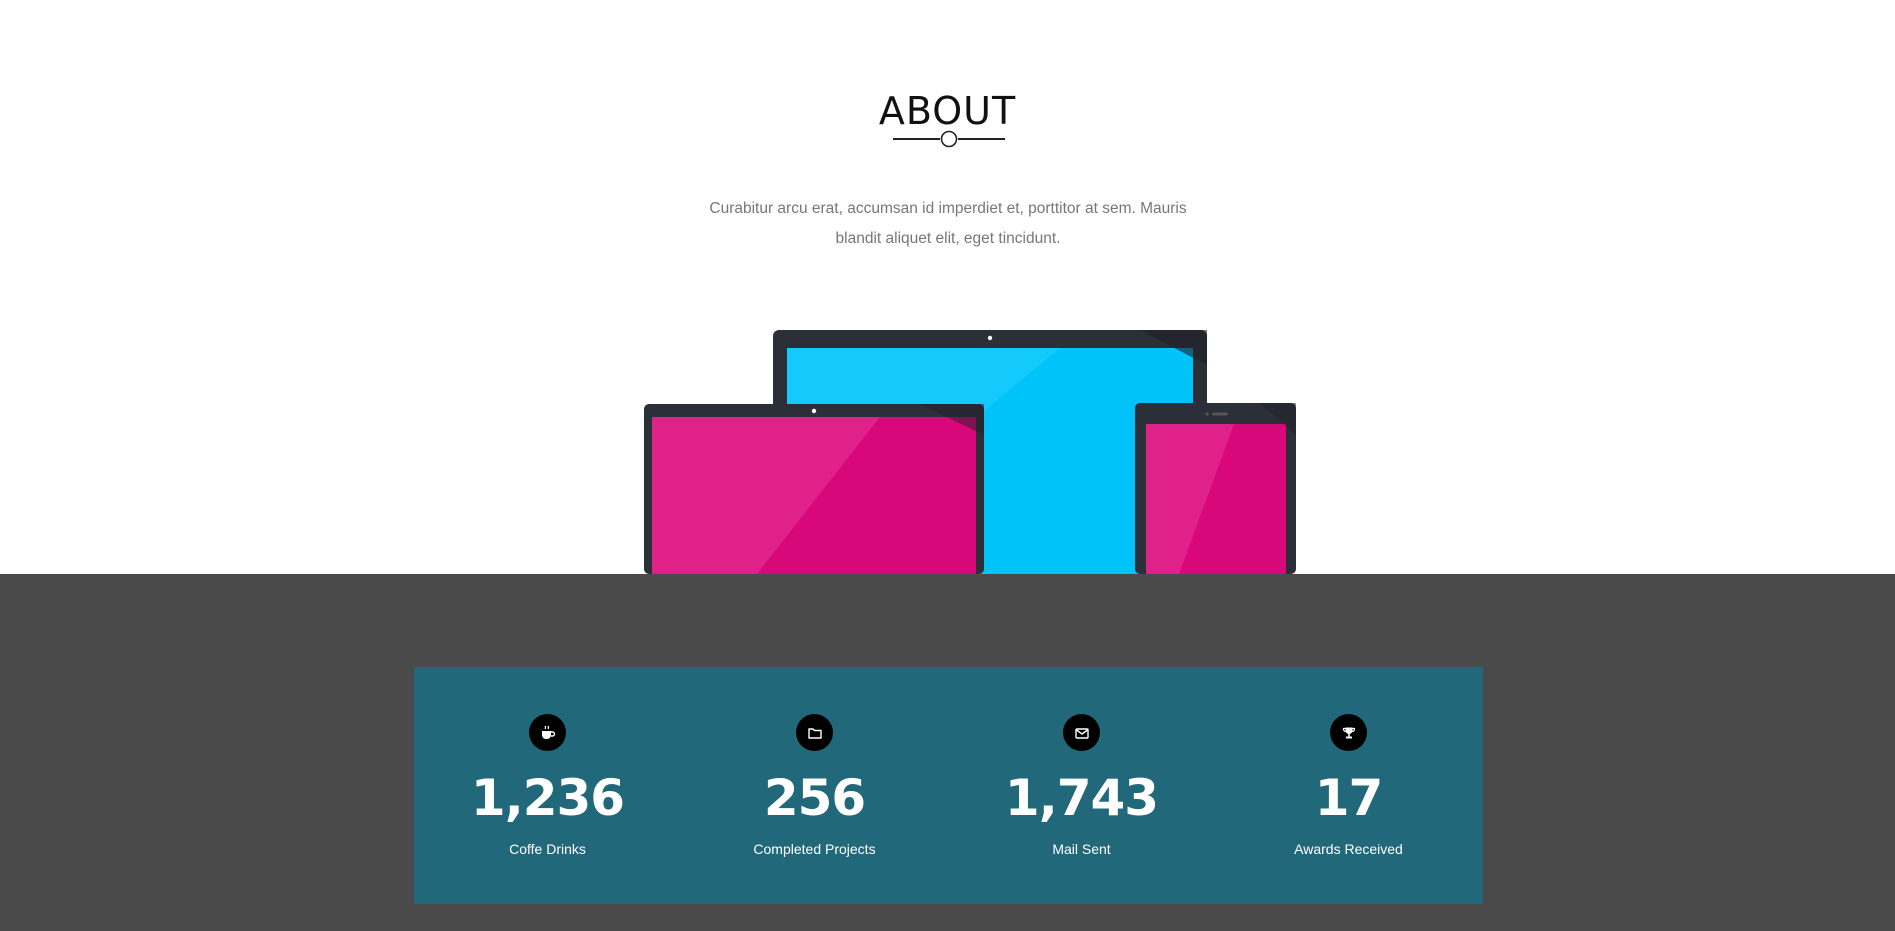 The width and height of the screenshot is (1895, 931). I want to click on stat-coffee: 1,236 Coffe Drinks, so click(547, 785).